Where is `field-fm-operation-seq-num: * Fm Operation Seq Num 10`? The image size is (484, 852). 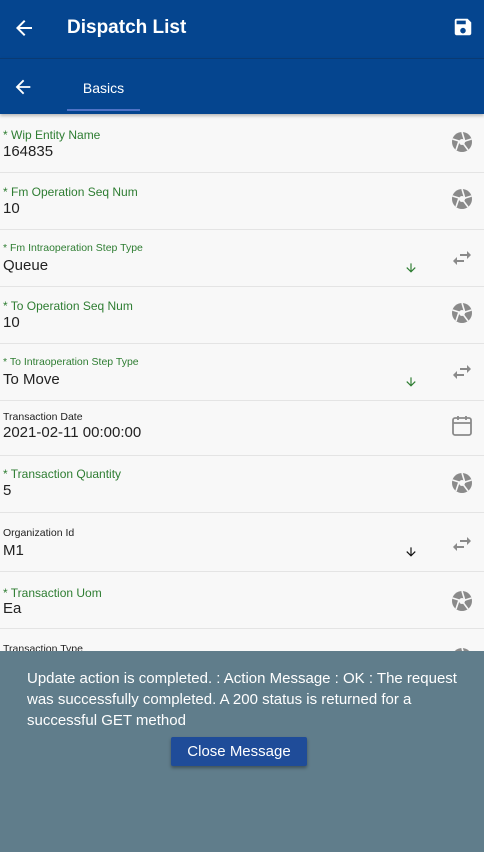
field-fm-operation-seq-num: * Fm Operation Seq Num 10 is located at coordinates (242, 201).